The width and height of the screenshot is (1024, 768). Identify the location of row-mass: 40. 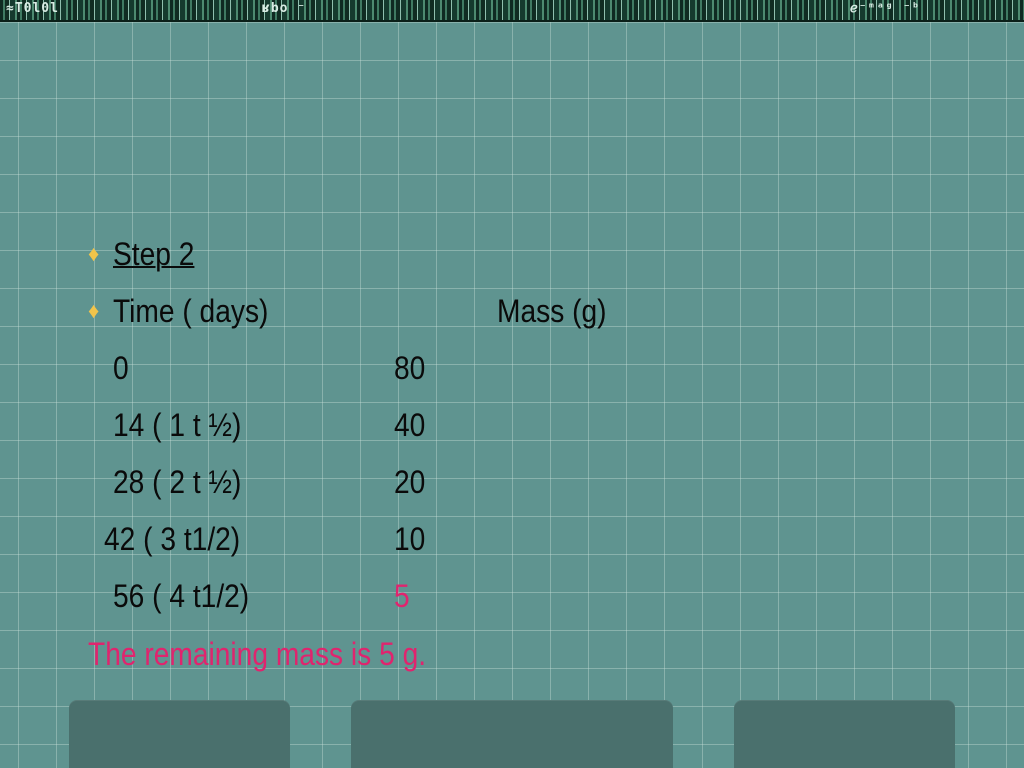
(410, 425).